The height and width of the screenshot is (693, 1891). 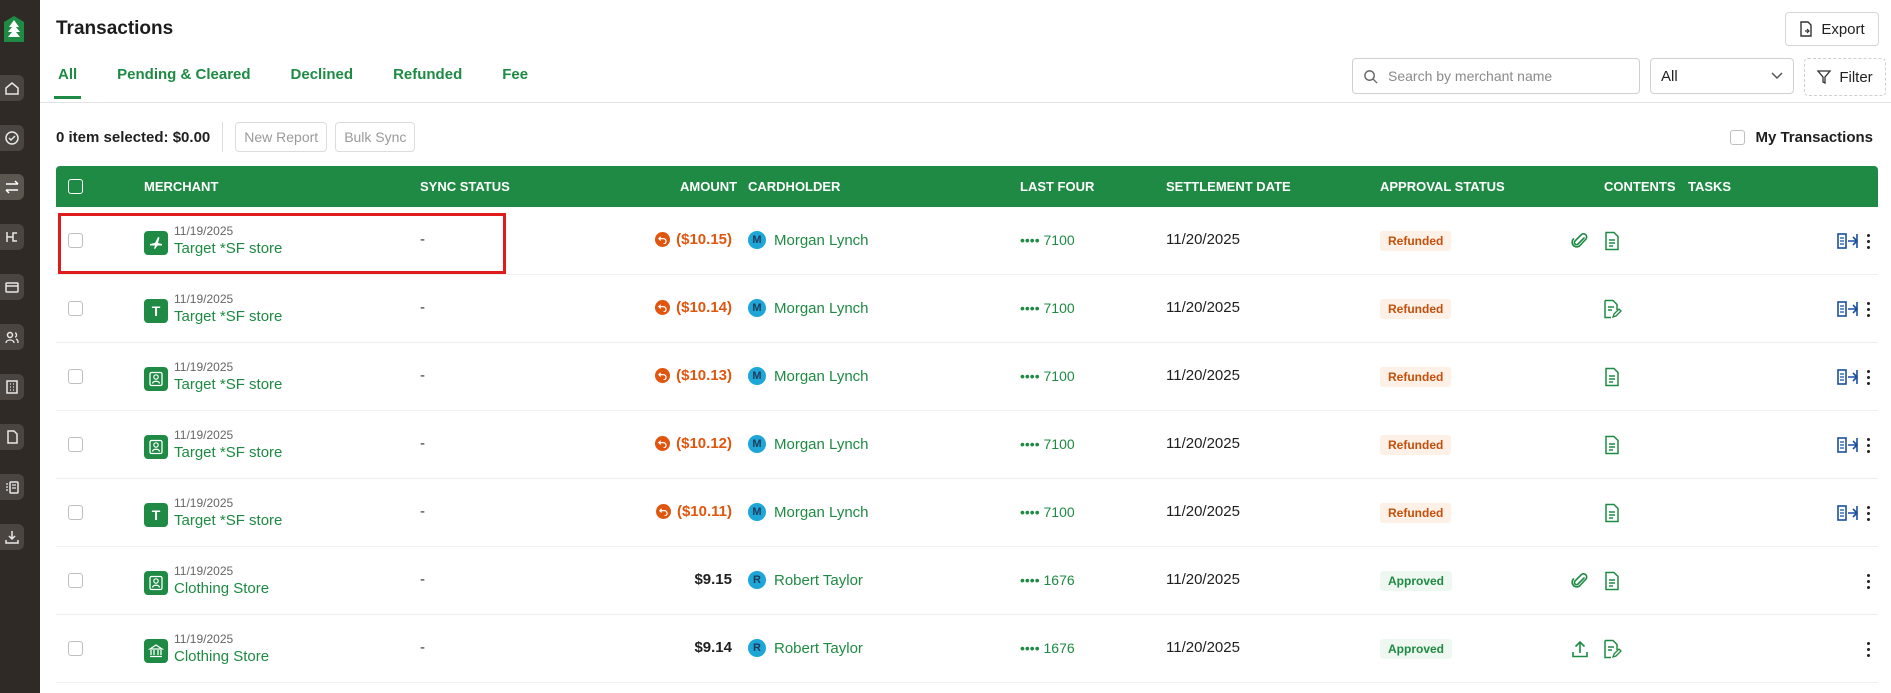 I want to click on filter-button: Filter, so click(x=1845, y=77).